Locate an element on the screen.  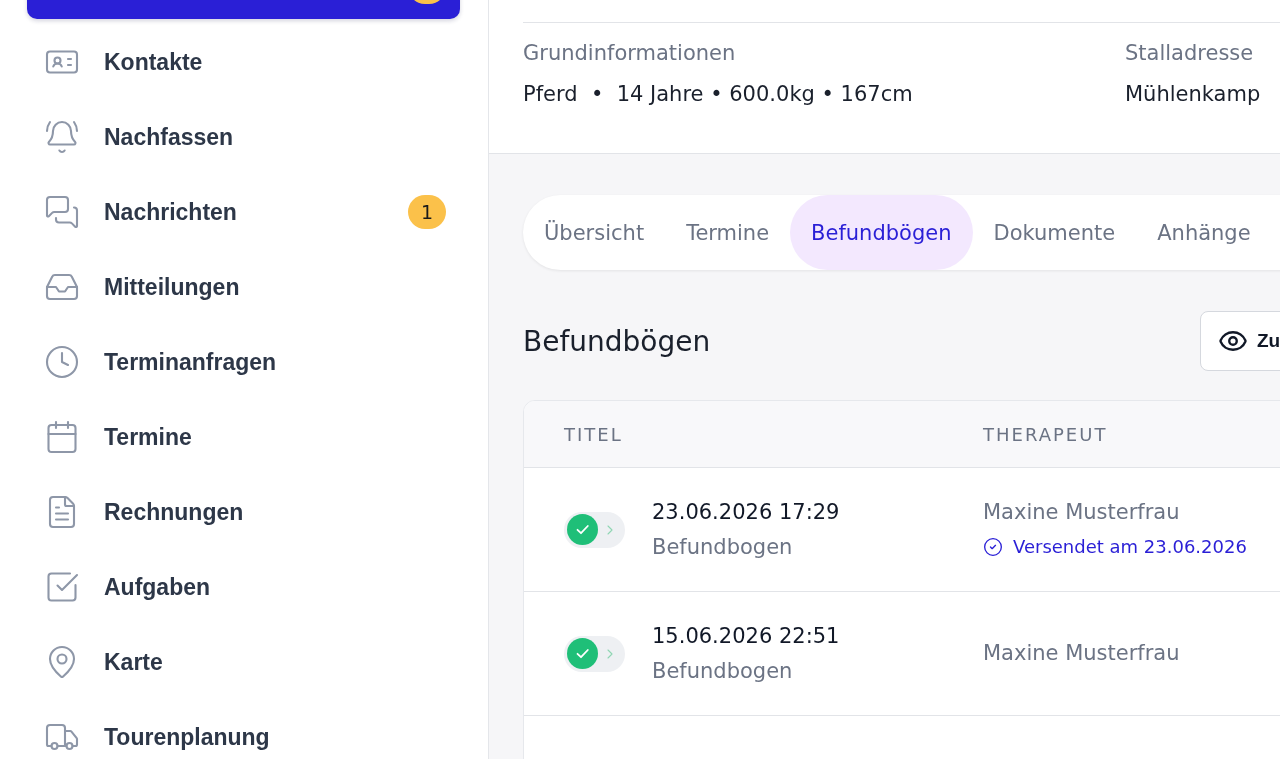
clock-icon is located at coordinates (62, 362).